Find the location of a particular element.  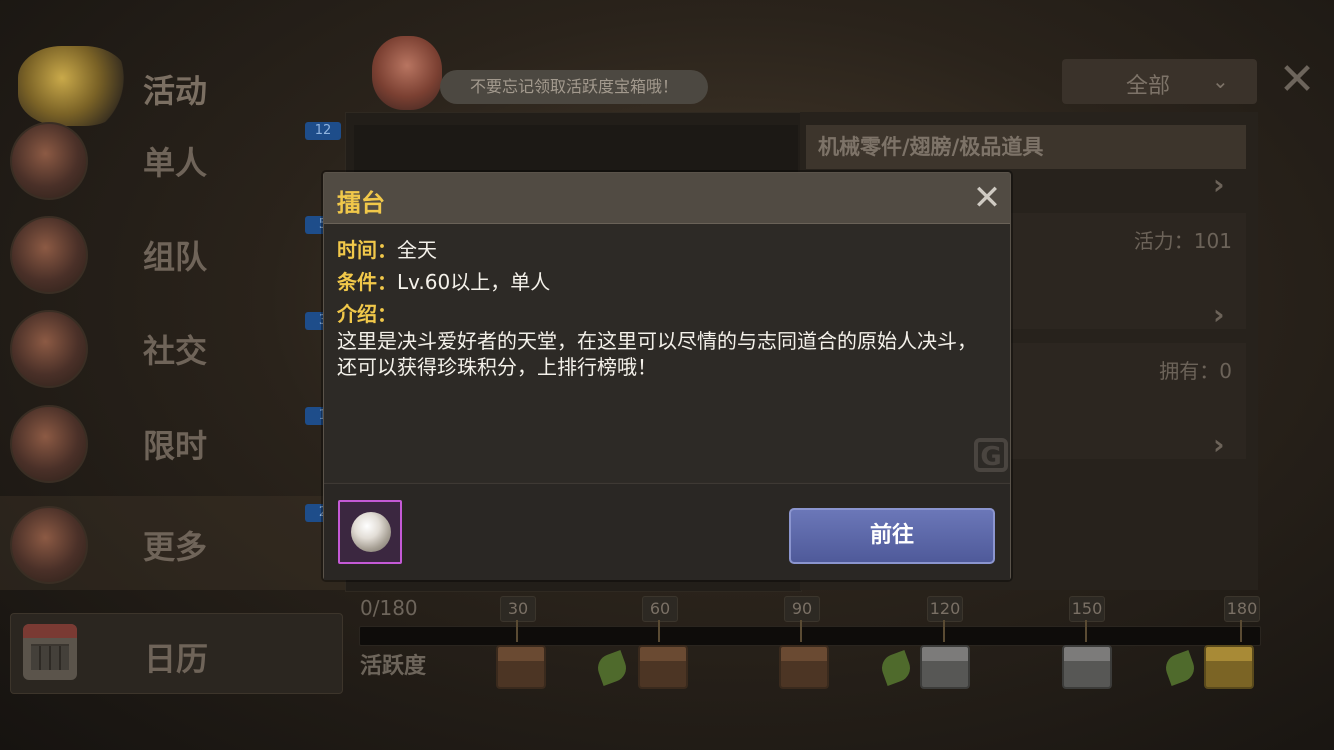

modal-title: 擂台 is located at coordinates (361, 203).